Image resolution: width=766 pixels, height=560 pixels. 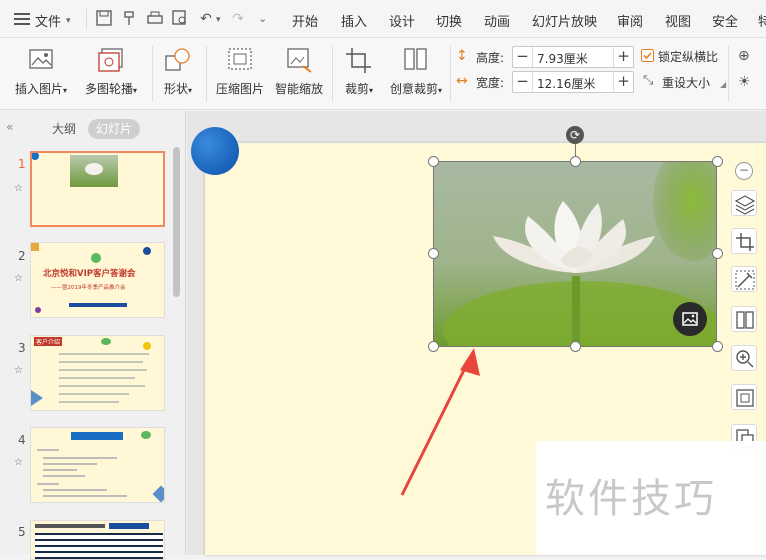 I want to click on slide-number: 4, so click(x=22, y=440).